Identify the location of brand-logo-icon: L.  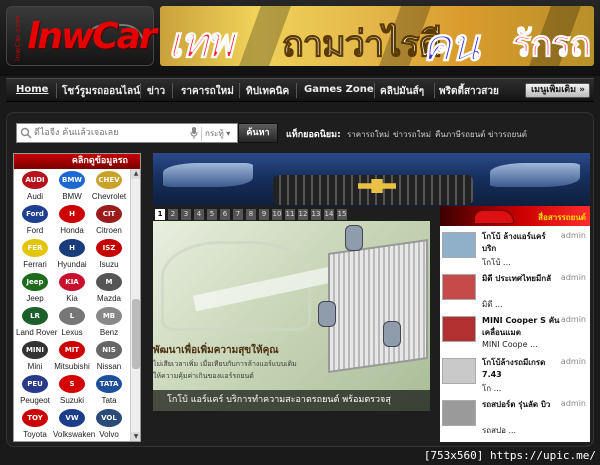
(72, 316).